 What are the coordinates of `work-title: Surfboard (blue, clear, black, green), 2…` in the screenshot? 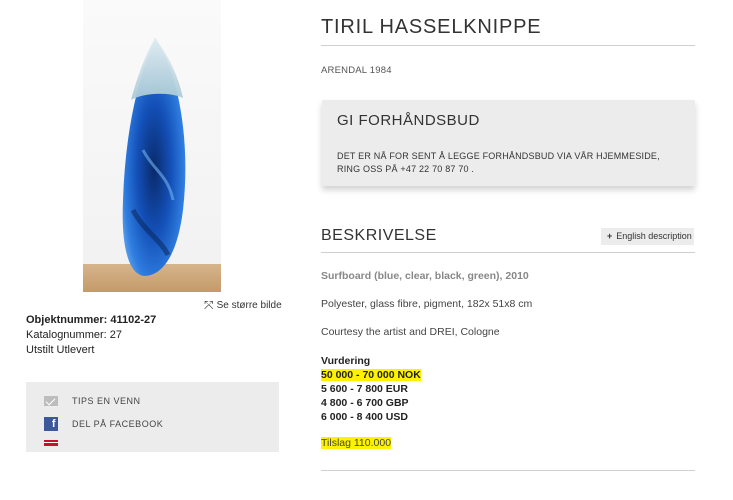 It's located at (425, 276).